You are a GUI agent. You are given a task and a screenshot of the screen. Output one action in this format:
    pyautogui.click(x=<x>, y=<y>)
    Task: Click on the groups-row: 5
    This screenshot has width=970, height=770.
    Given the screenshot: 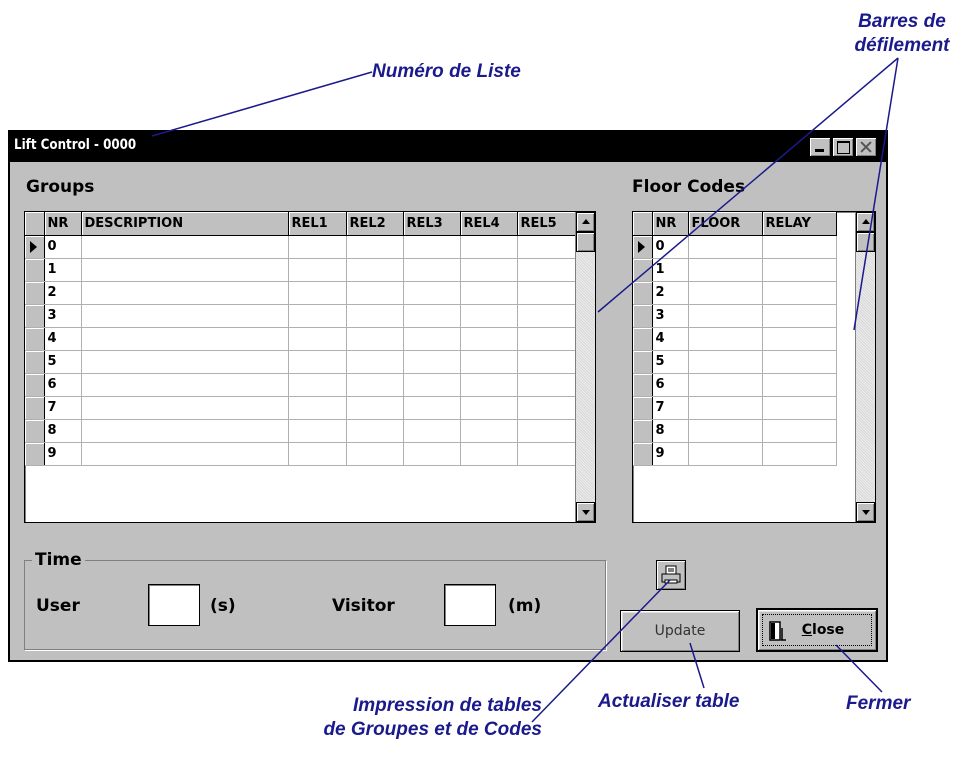 What is the action you would take?
    pyautogui.click(x=301, y=362)
    